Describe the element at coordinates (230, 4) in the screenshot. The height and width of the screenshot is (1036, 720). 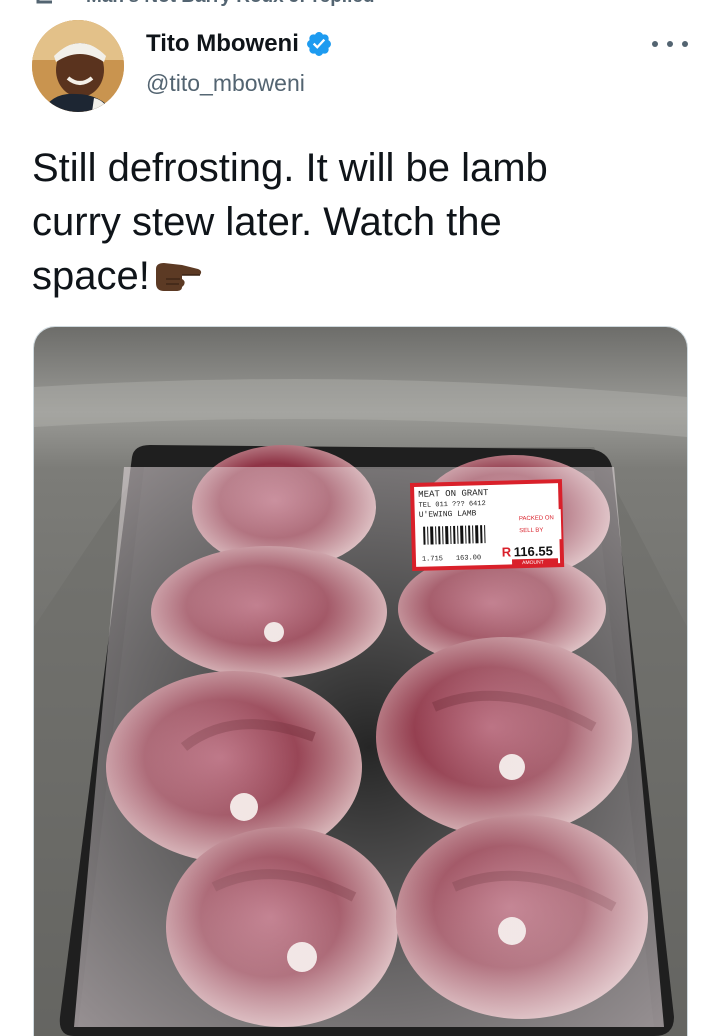
I see `replied-text: Man's Not Barry Roux Jr replied` at that location.